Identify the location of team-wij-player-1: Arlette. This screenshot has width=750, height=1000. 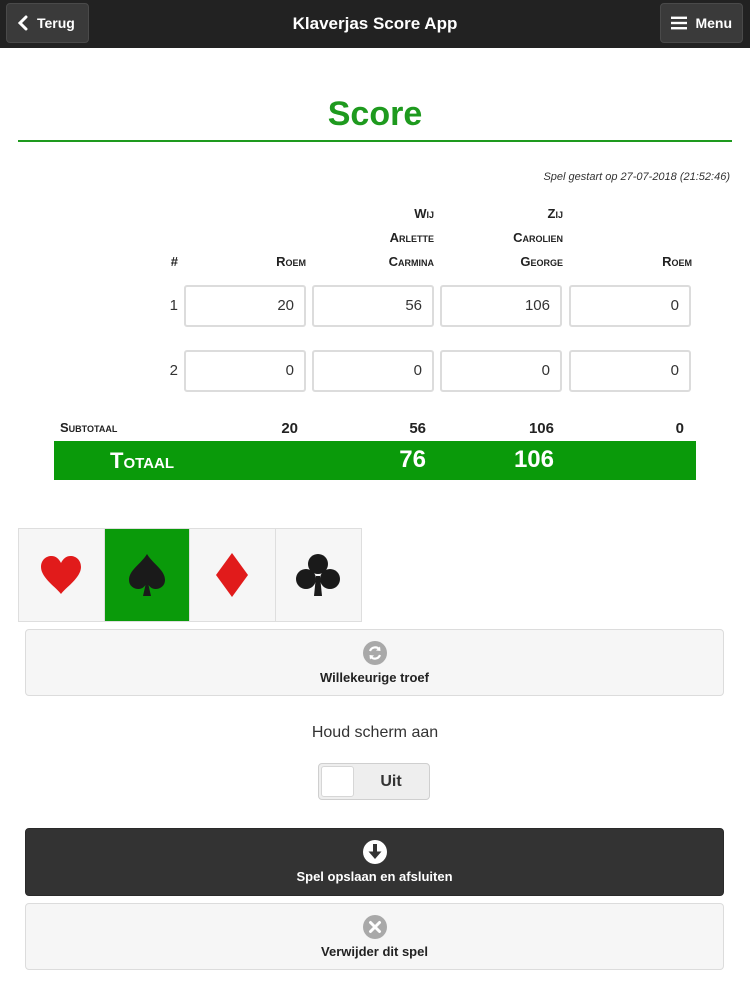
(411, 237).